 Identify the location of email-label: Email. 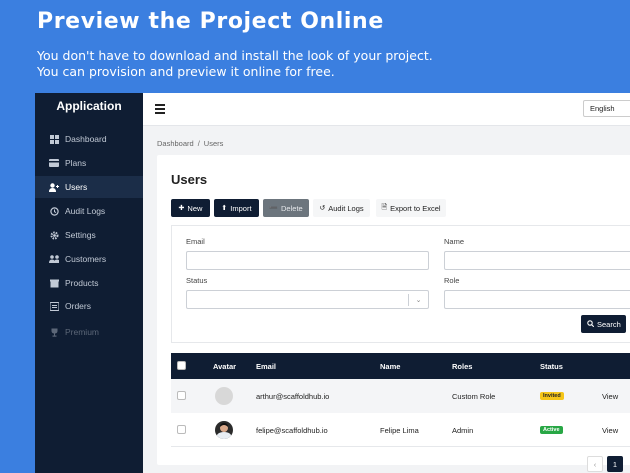
(195, 241).